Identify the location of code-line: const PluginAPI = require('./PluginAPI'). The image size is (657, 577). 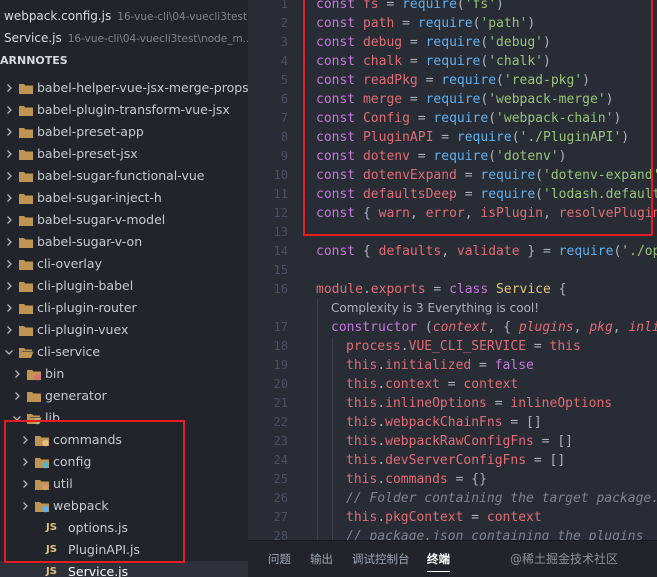
(472, 137).